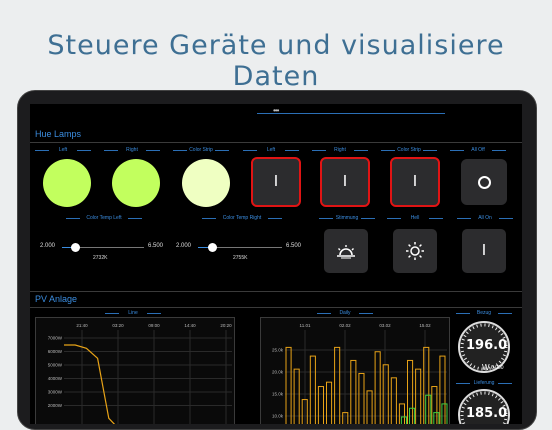 The width and height of the screenshot is (552, 430). What do you see at coordinates (82, 325) in the screenshot?
I see `x-tick-label: 21:40` at bounding box center [82, 325].